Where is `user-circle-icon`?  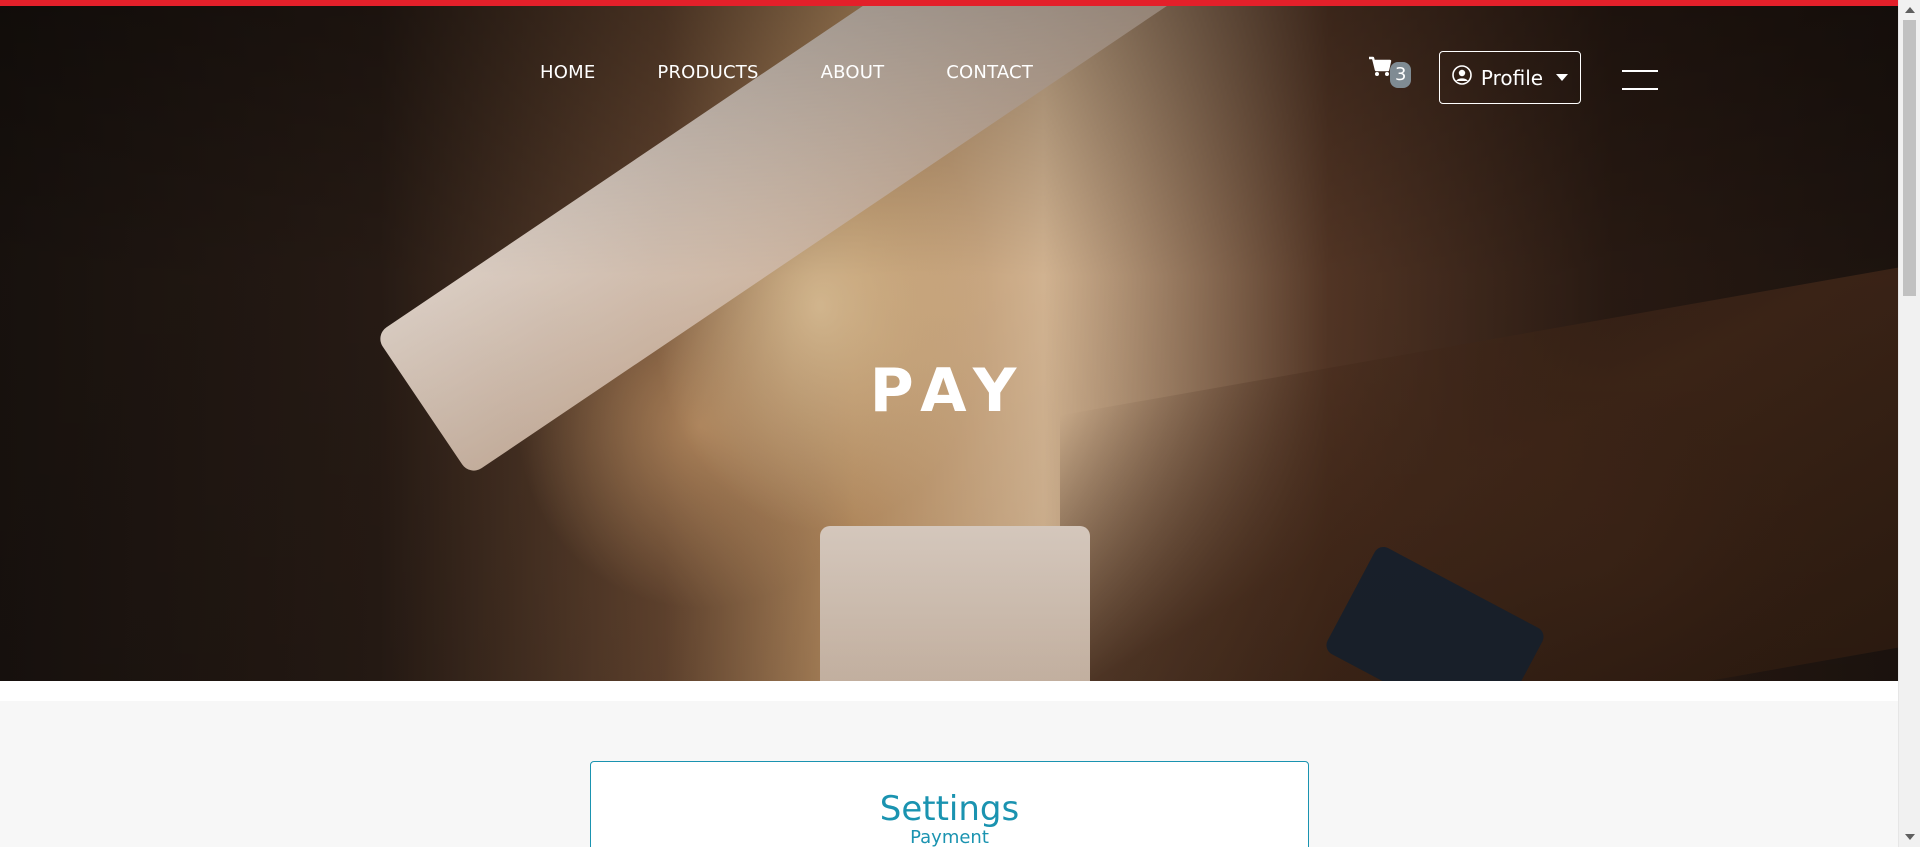 user-circle-icon is located at coordinates (1462, 77).